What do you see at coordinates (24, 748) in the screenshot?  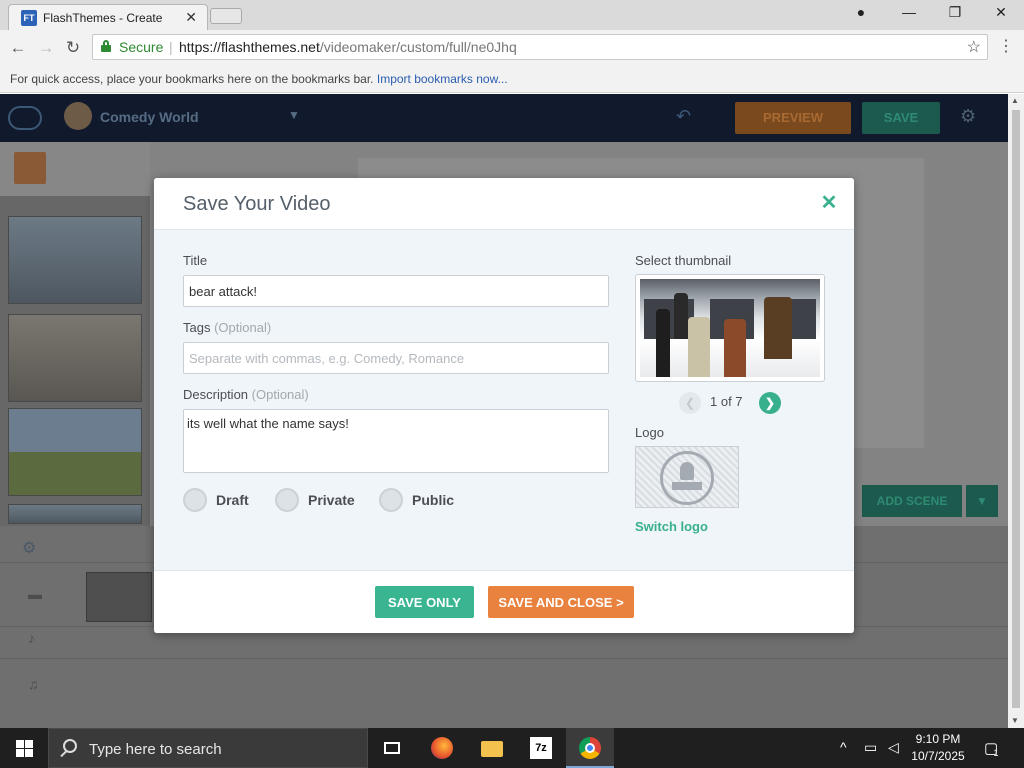 I see `windows-icon` at bounding box center [24, 748].